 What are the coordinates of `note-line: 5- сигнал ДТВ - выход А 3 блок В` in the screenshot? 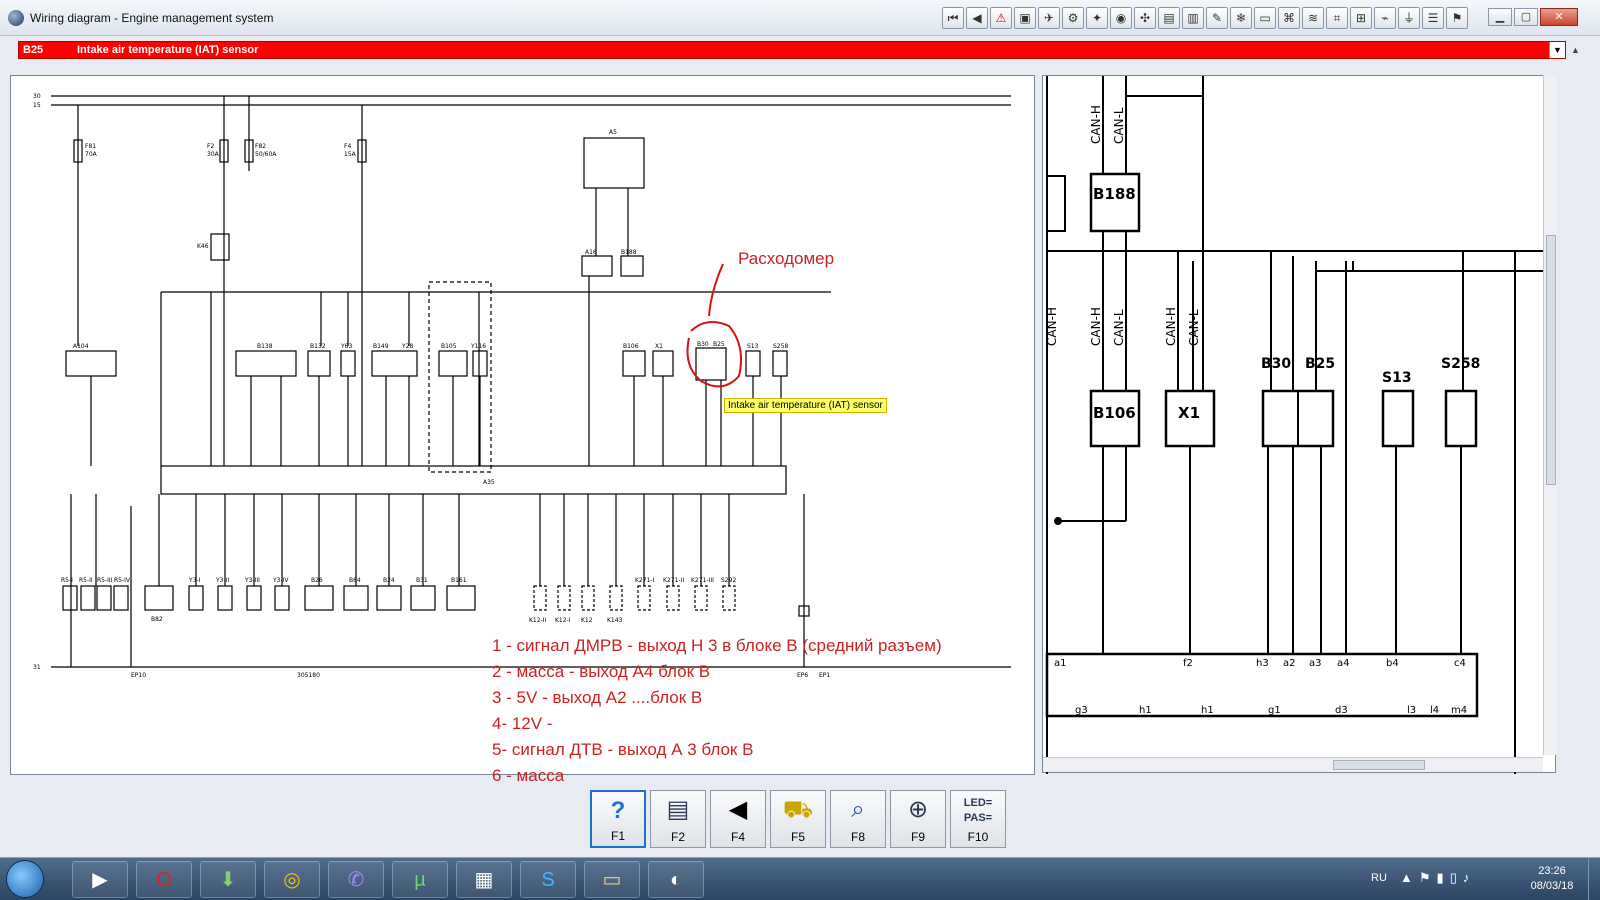 It's located at (623, 749).